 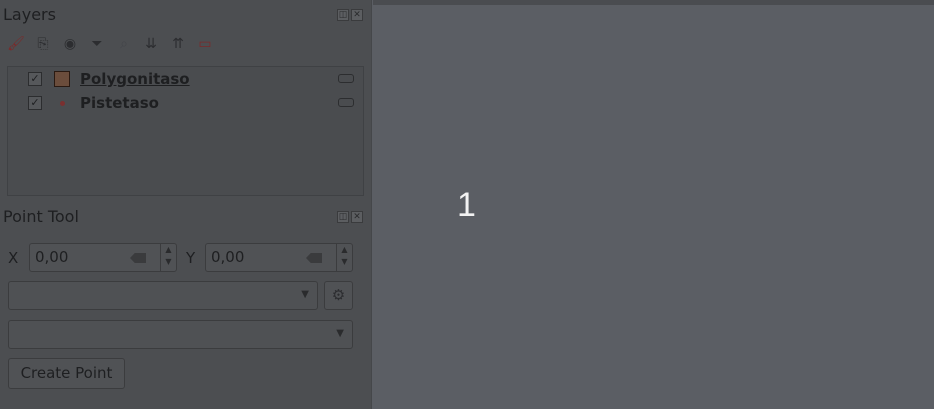 I want to click on layer-item-polygonitaso: ✓ Polygonitaso, so click(x=109, y=79).